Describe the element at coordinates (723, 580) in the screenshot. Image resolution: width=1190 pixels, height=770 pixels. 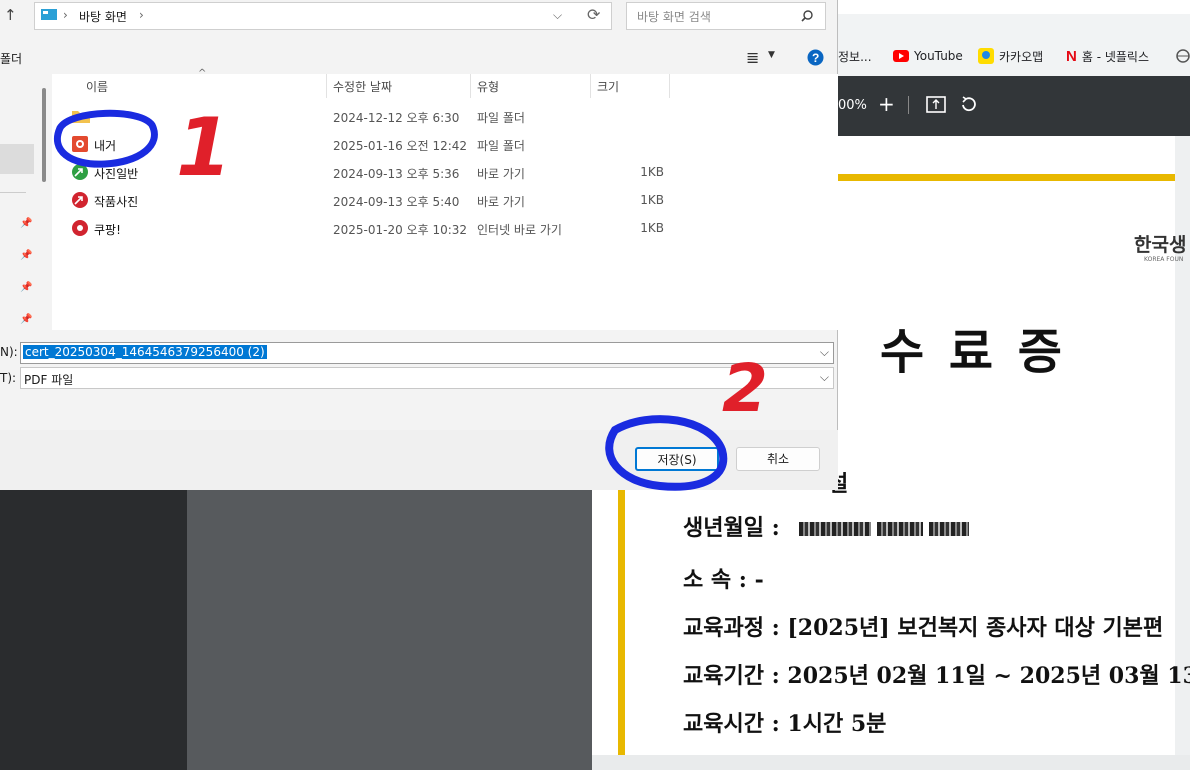
I see `cert-affiliation: 소 속 : -` at that location.